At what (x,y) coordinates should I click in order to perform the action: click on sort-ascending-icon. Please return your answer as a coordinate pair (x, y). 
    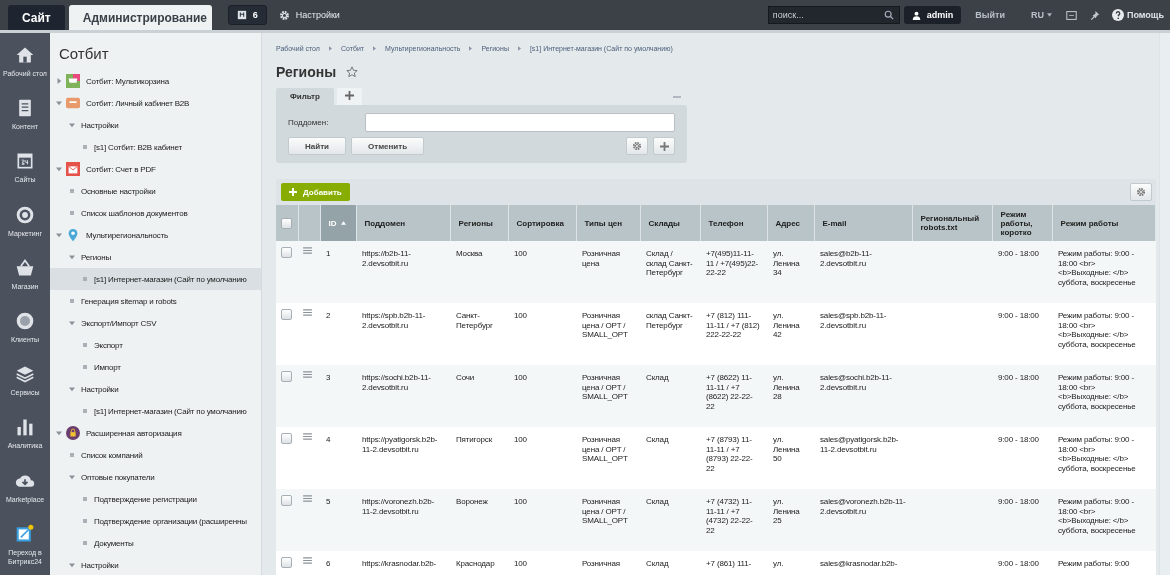
    Looking at the image, I should click on (343, 223).